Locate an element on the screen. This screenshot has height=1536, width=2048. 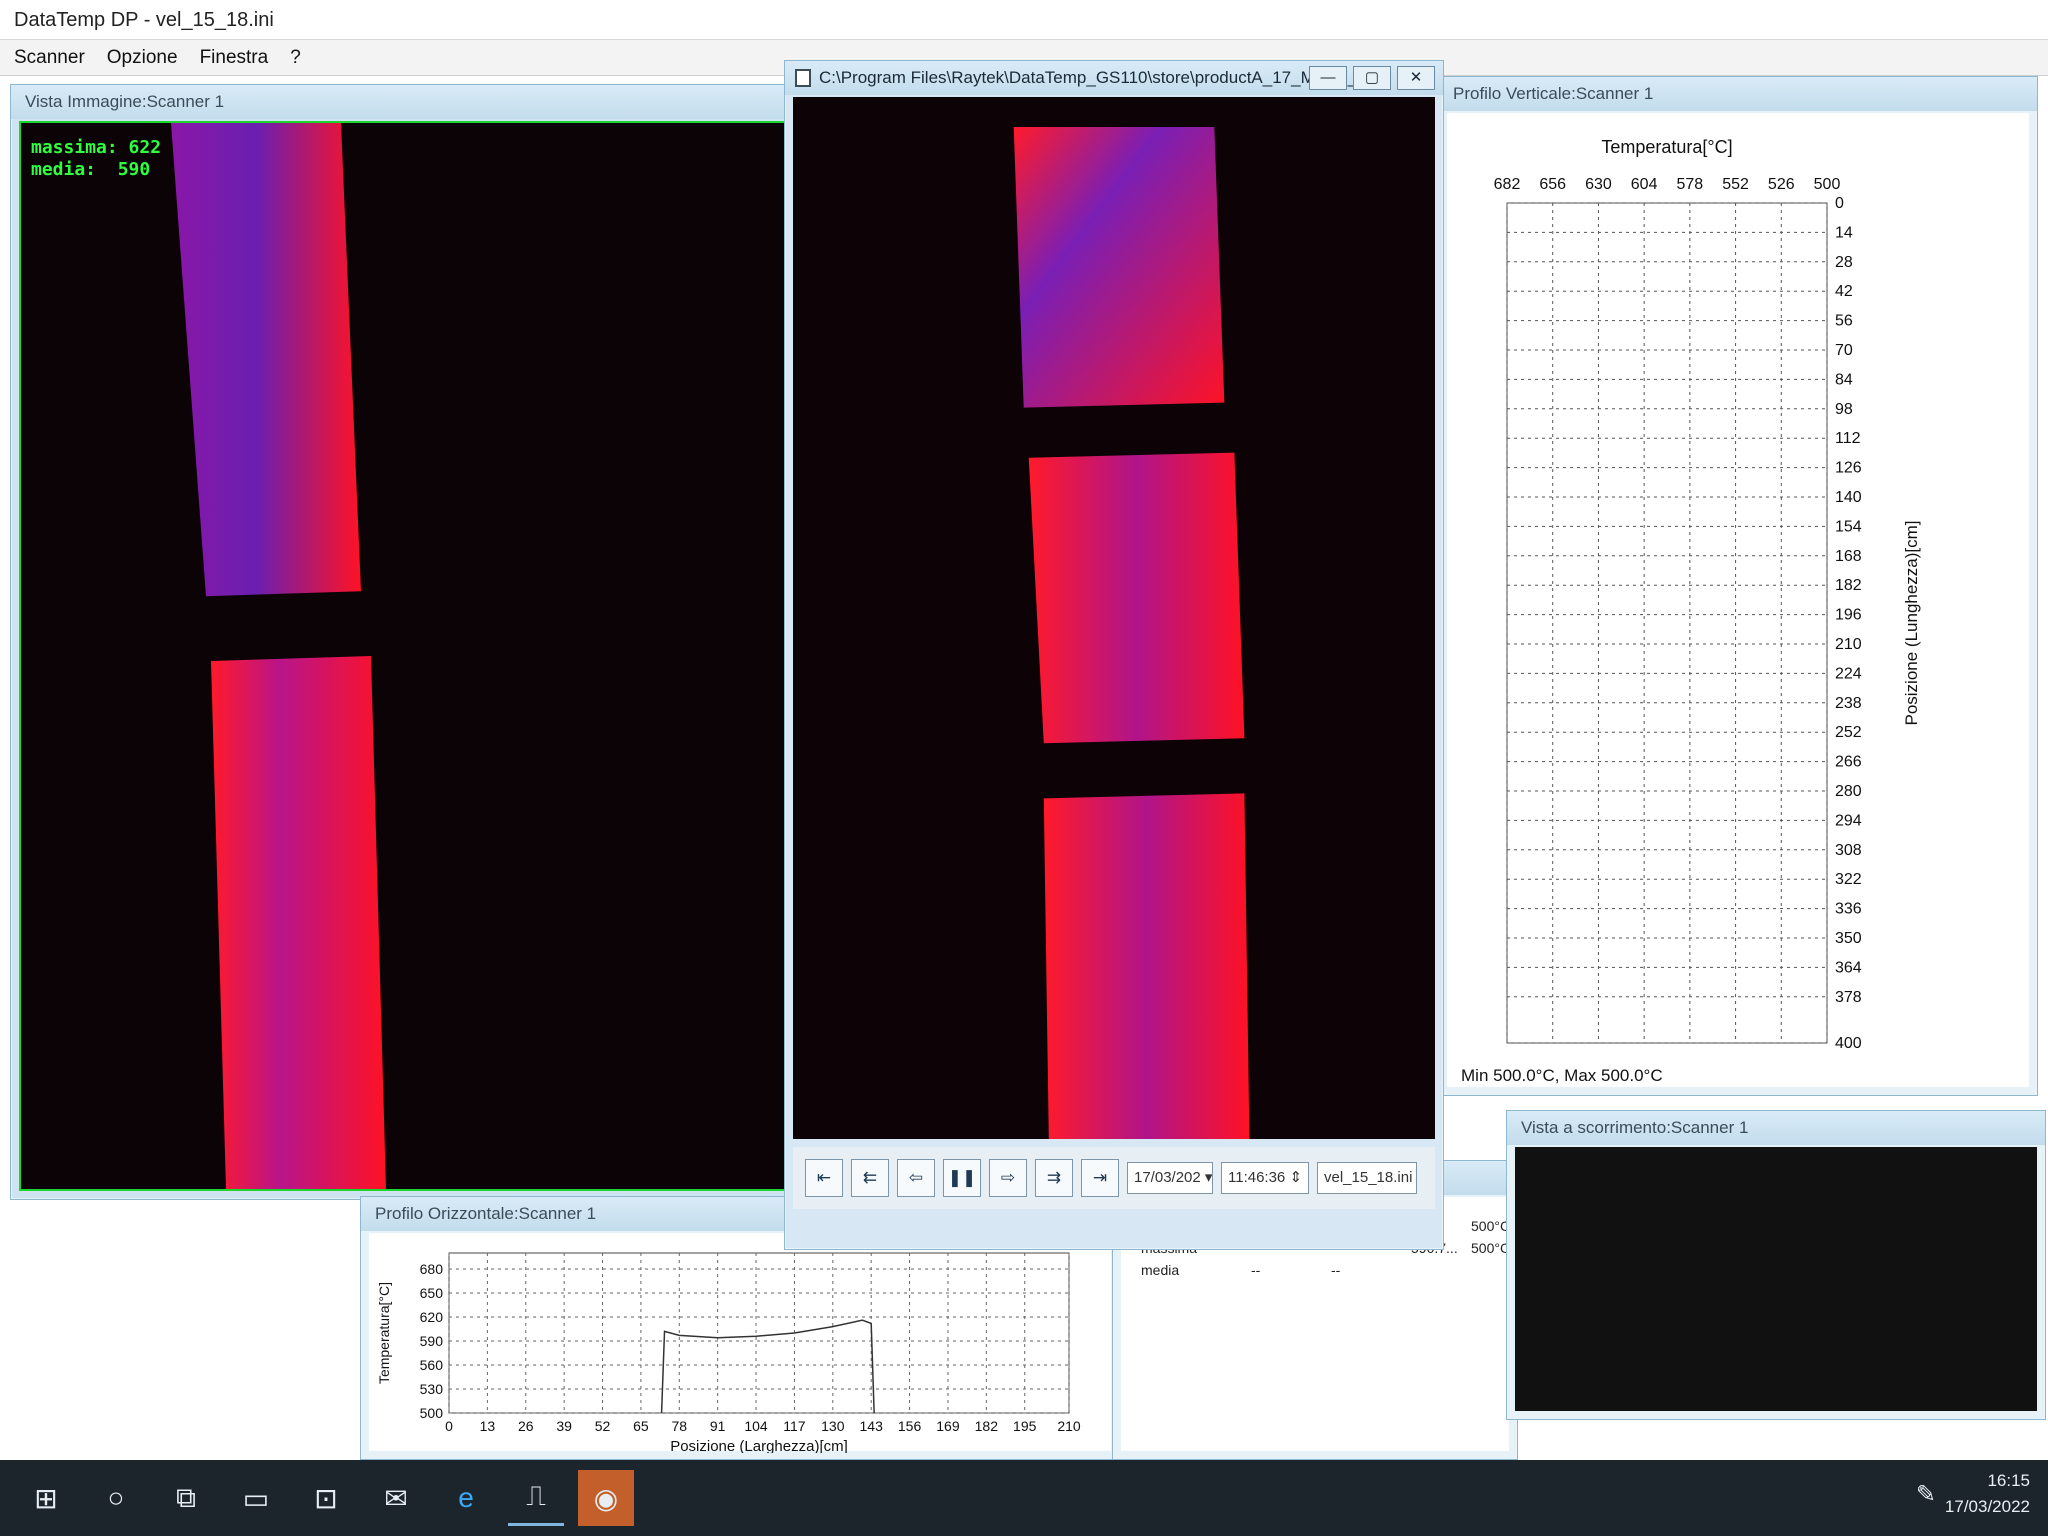
overlay-max: massima: 622 is located at coordinates (96, 147).